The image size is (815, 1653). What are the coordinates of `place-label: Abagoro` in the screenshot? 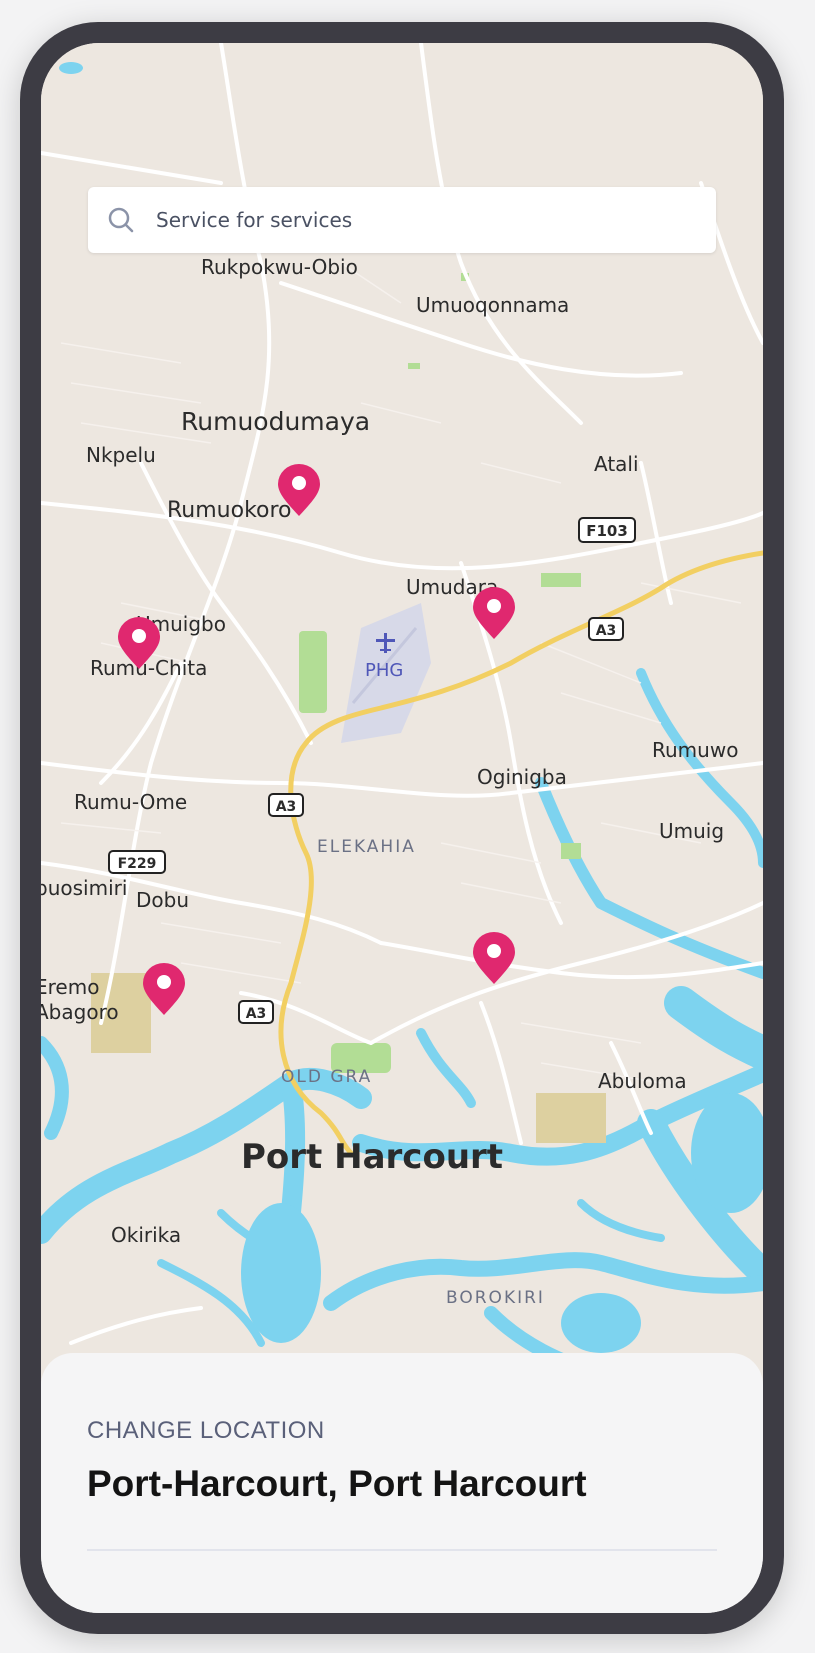 It's located at (80, 1012).